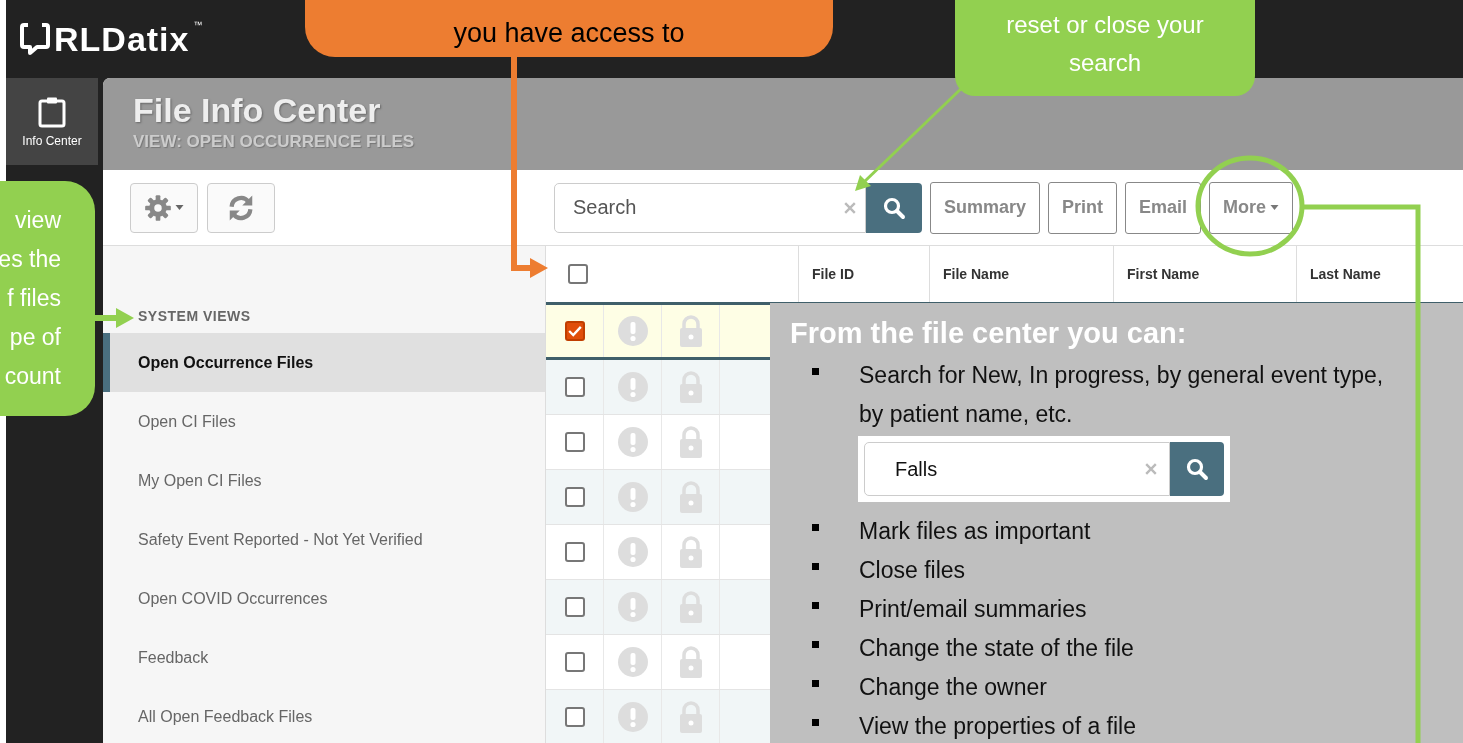  I want to click on bullet-text: Change the state of the file, so click(997, 648).